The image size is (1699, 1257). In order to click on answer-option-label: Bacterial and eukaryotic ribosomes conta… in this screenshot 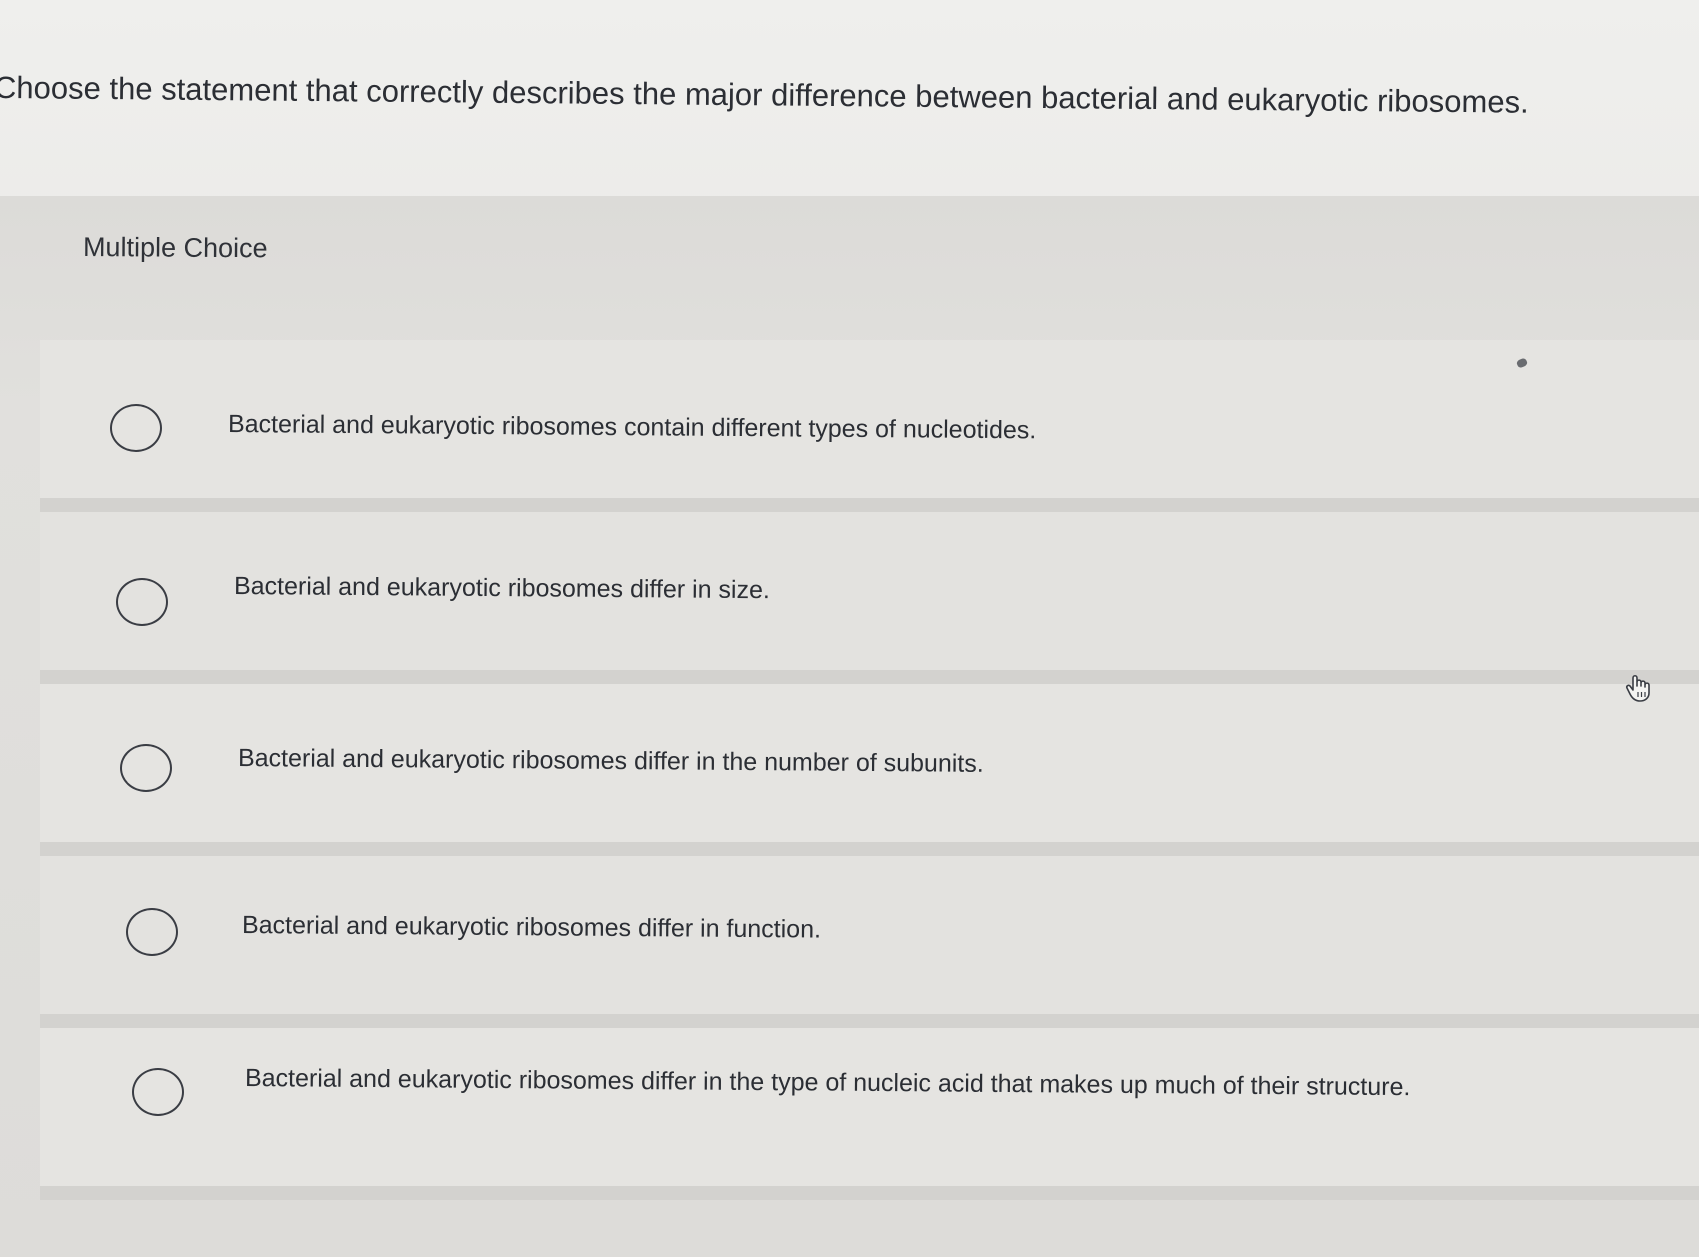, I will do `click(632, 427)`.